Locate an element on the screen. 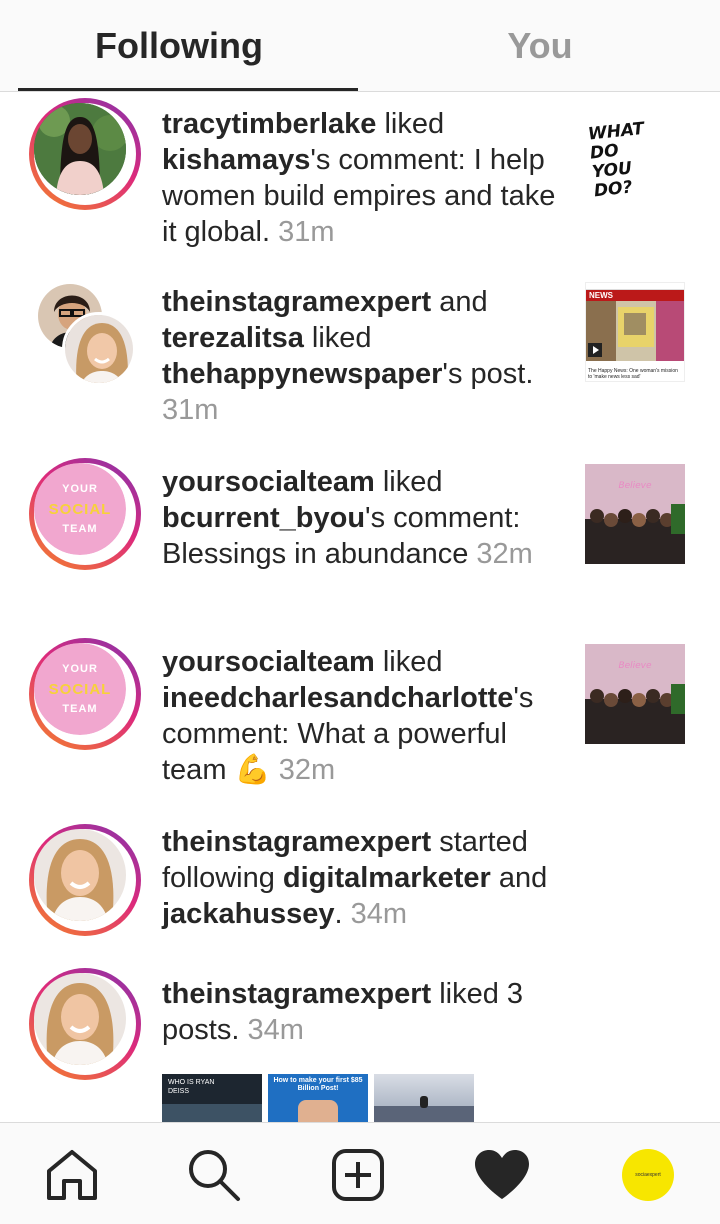  search-icon is located at coordinates (214, 1175).